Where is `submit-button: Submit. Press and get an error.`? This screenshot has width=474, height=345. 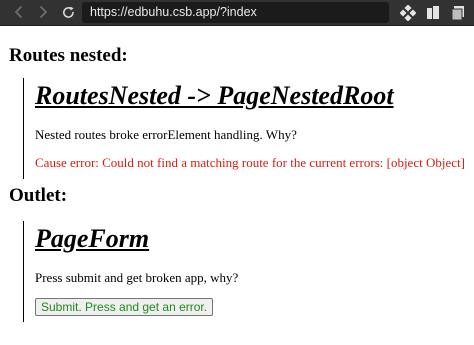 submit-button: Submit. Press and get an error. is located at coordinates (124, 307).